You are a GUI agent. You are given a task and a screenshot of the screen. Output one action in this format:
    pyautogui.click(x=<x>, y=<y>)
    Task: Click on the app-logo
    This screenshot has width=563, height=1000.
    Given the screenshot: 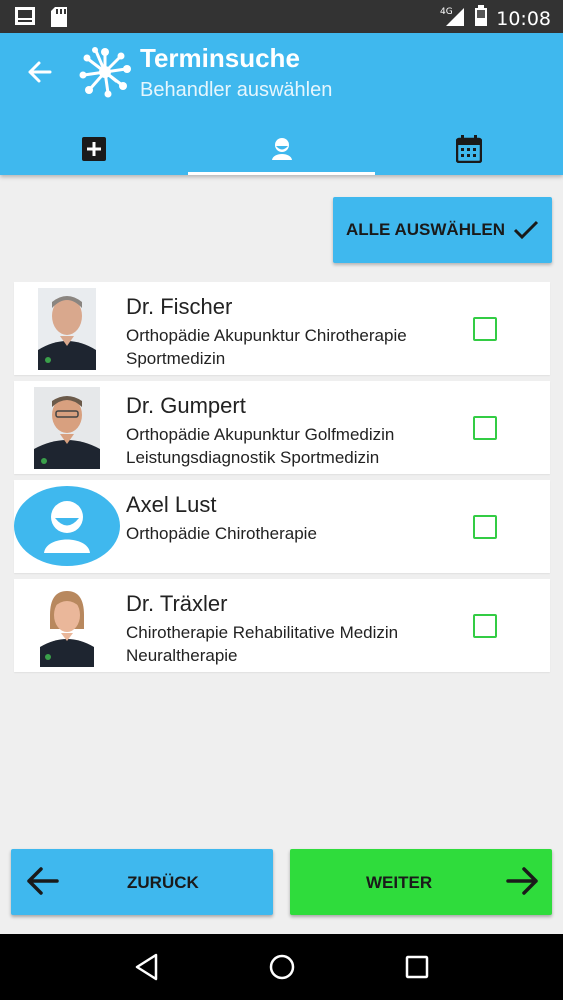 What is the action you would take?
    pyautogui.click(x=105, y=72)
    